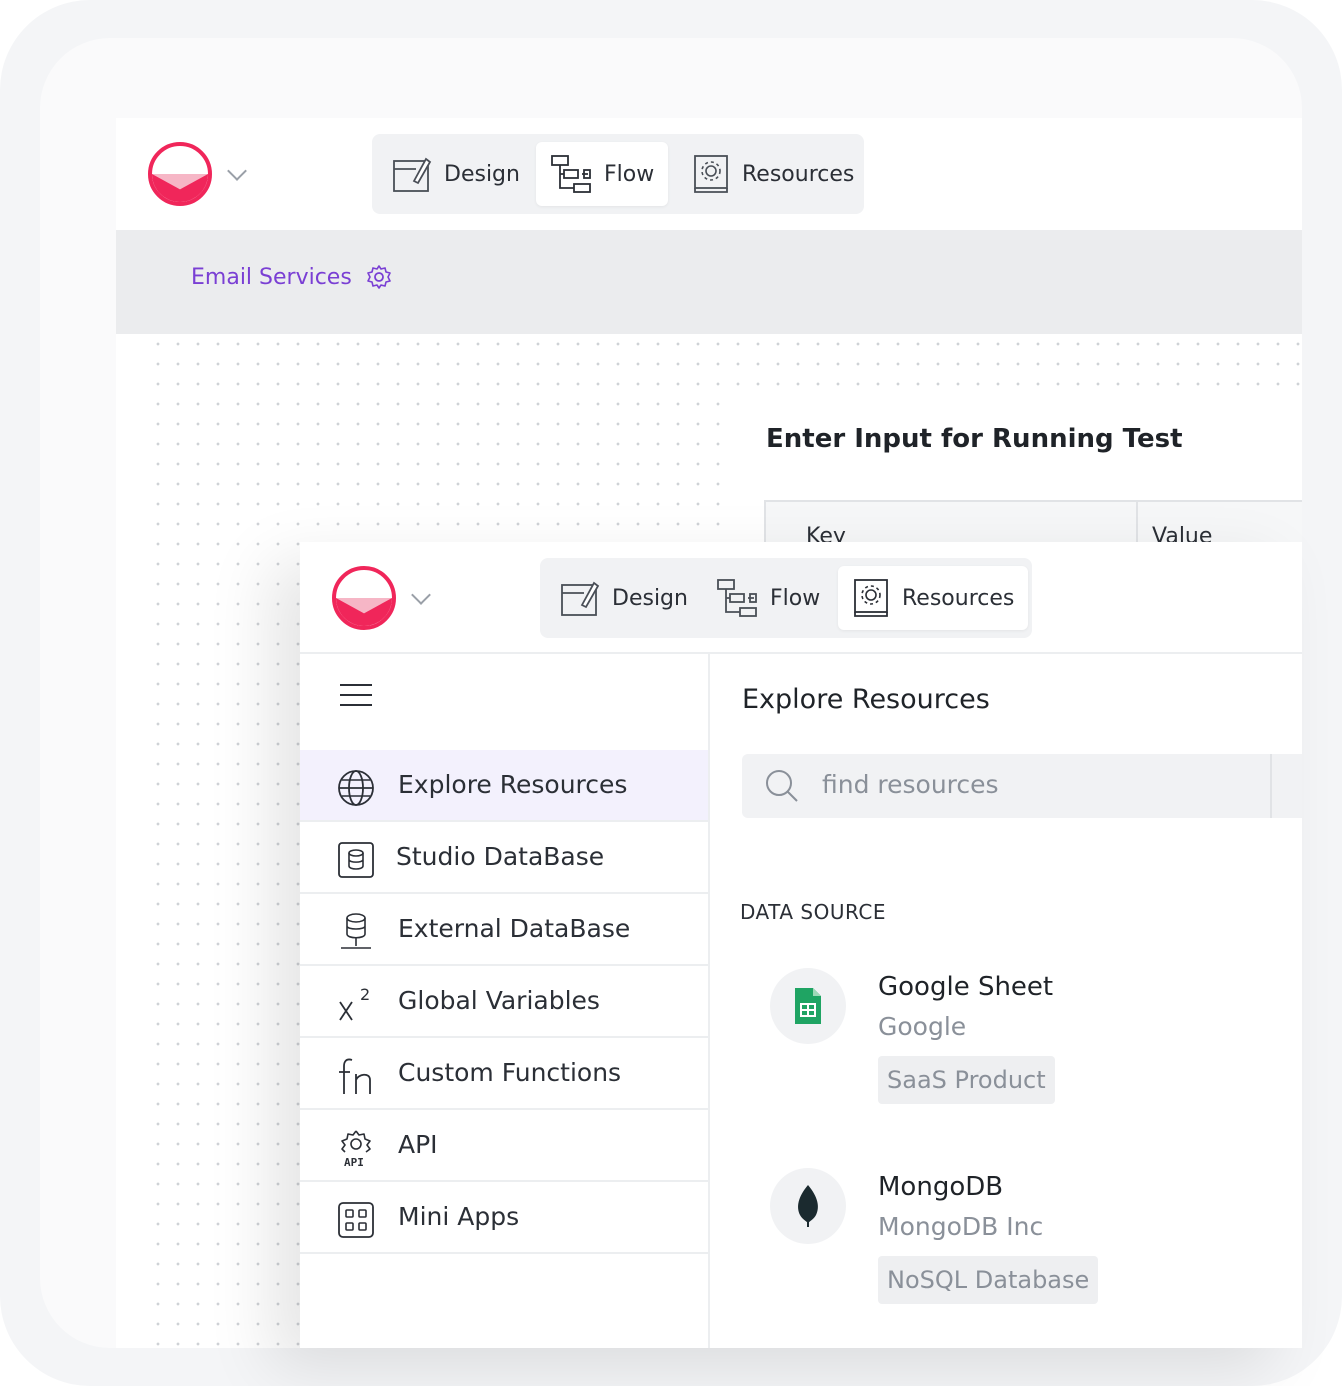  Describe the element at coordinates (459, 1216) in the screenshot. I see `sidebar-item-label: Mini Apps` at that location.